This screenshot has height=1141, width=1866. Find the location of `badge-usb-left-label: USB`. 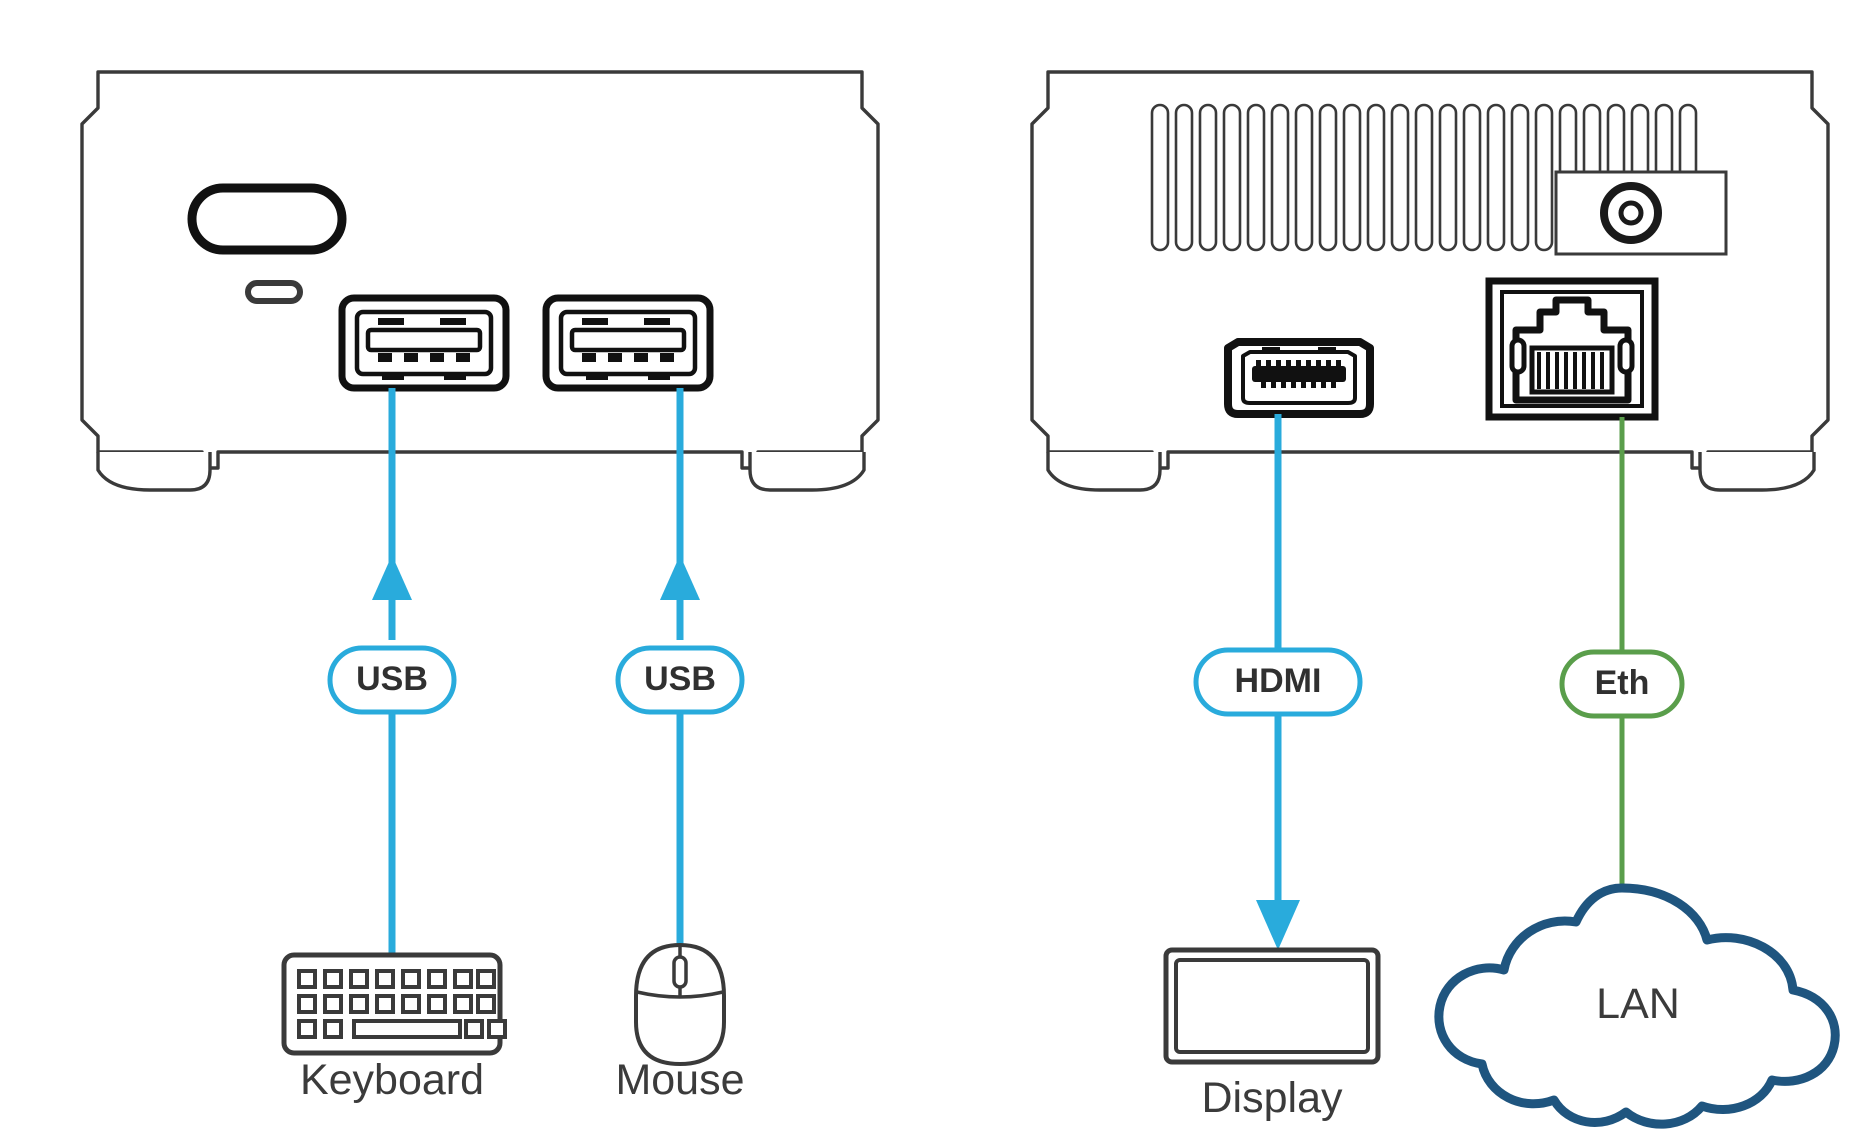

badge-usb-left-label: USB is located at coordinates (392, 679).